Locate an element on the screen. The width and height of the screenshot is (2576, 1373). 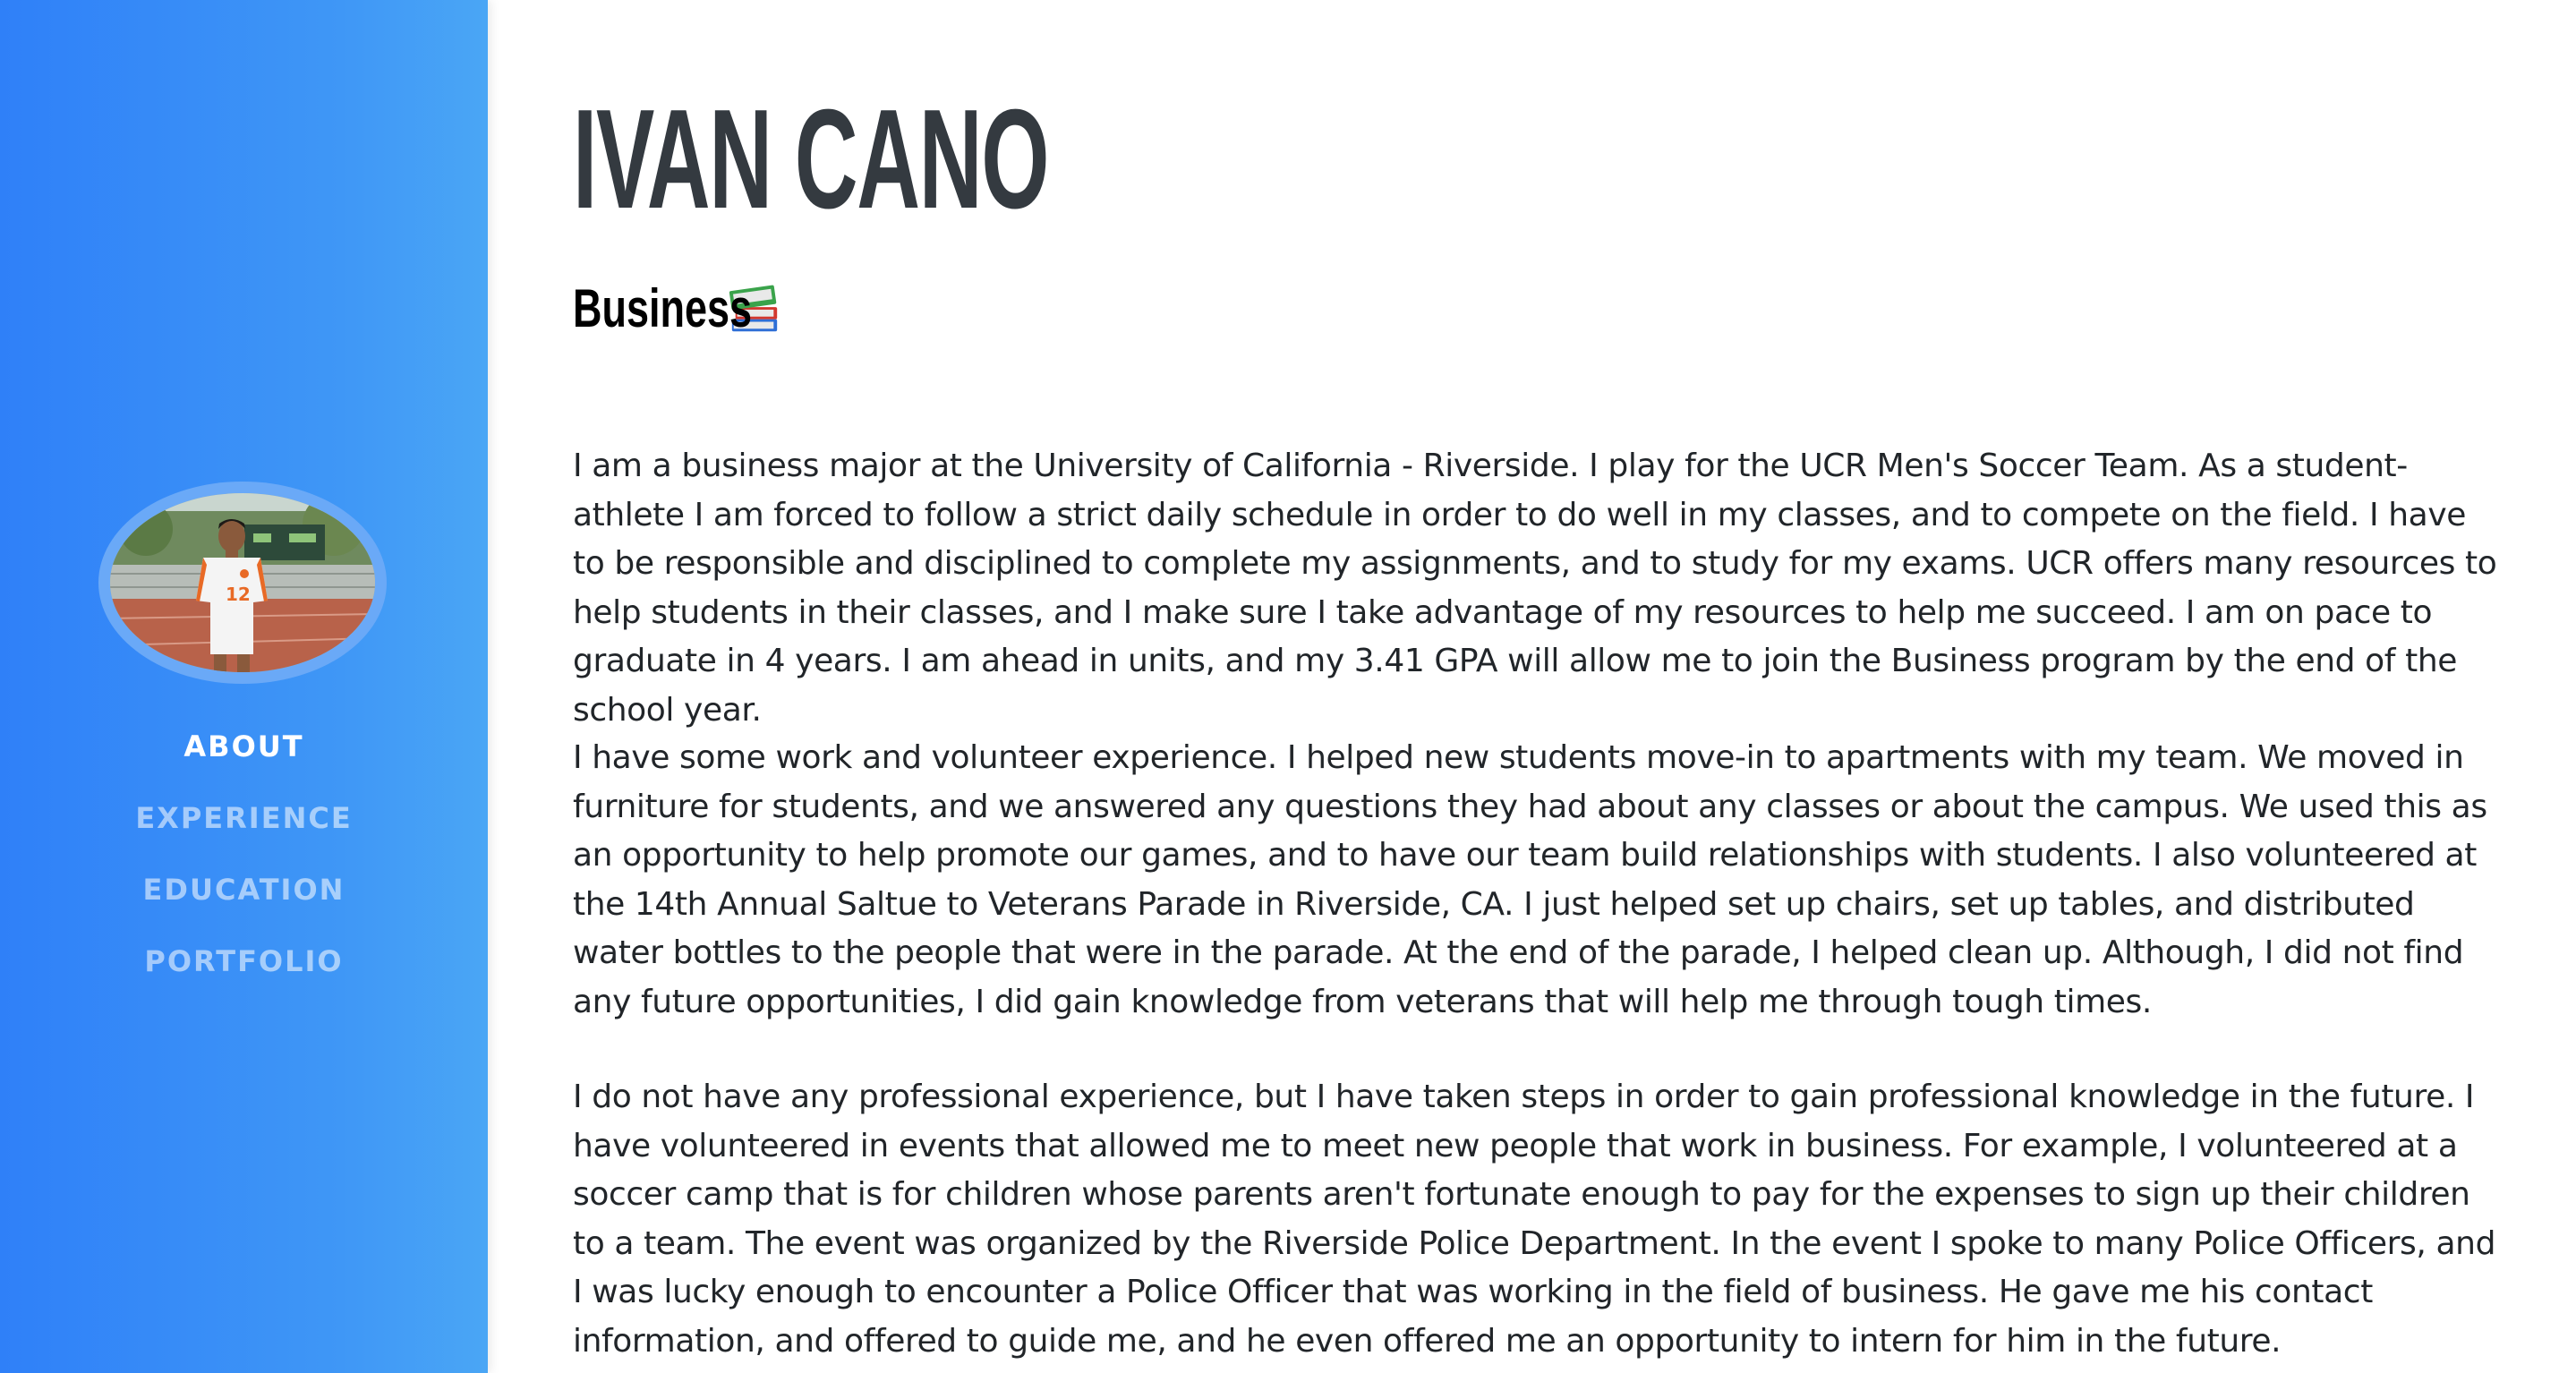
nav-item-portfolio: PORTFOLIO is located at coordinates (244, 974).